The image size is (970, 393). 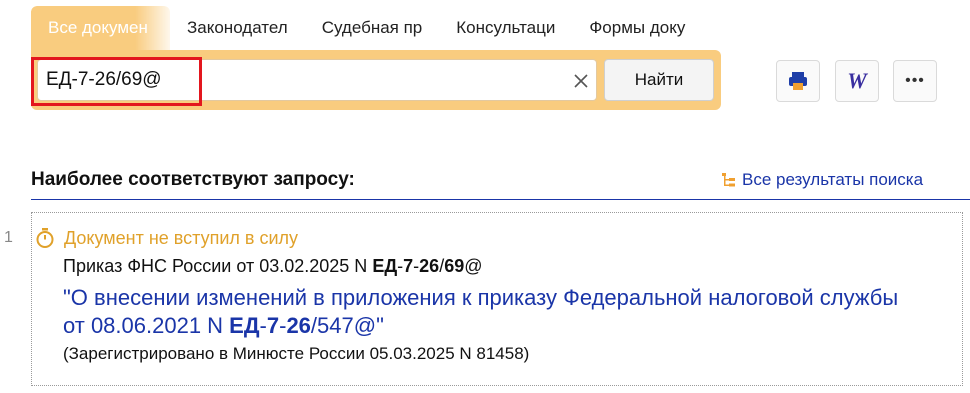 What do you see at coordinates (193, 179) in the screenshot?
I see `section-title: Наиболее соответствуют запросу:` at bounding box center [193, 179].